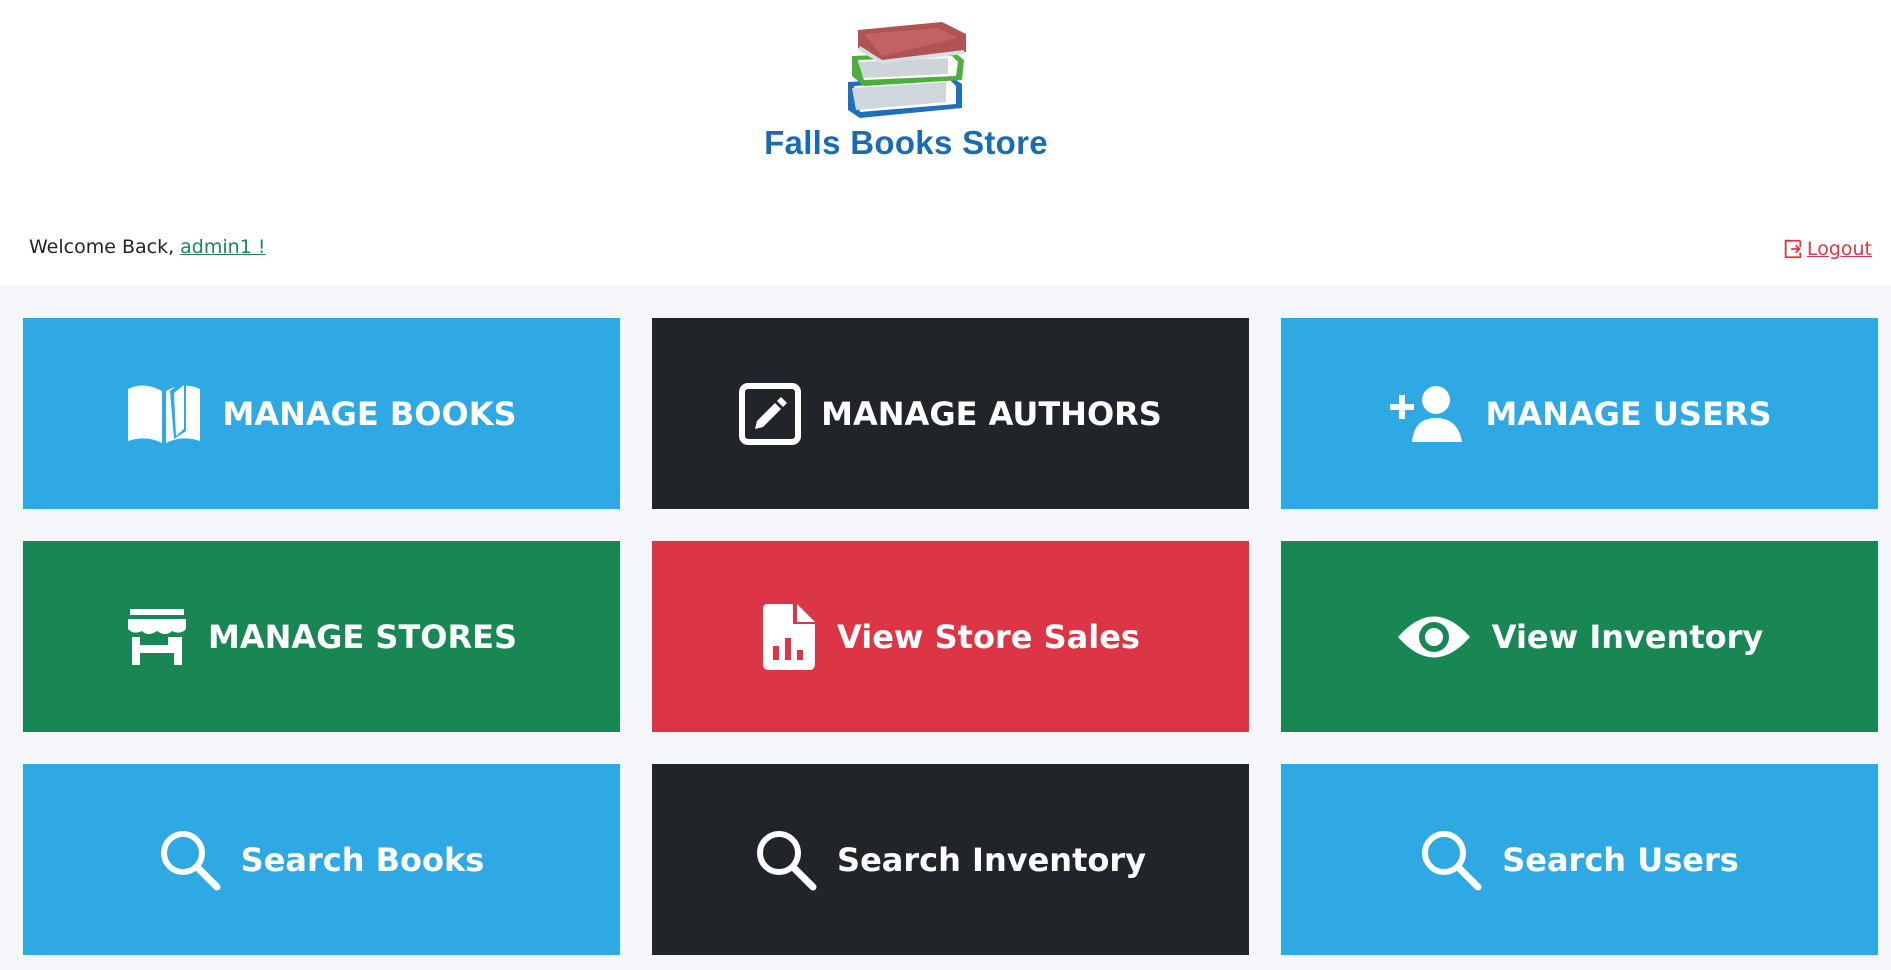 This screenshot has height=970, width=1891. What do you see at coordinates (1627, 636) in the screenshot?
I see `tile-label: View Inventory` at bounding box center [1627, 636].